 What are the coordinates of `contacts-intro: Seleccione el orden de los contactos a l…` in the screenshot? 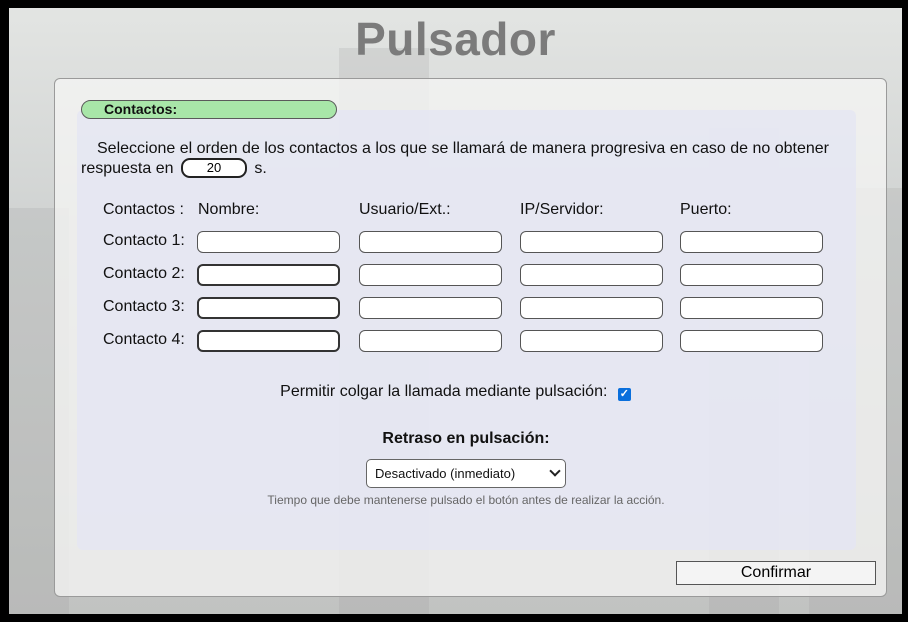 It's located at (461, 159).